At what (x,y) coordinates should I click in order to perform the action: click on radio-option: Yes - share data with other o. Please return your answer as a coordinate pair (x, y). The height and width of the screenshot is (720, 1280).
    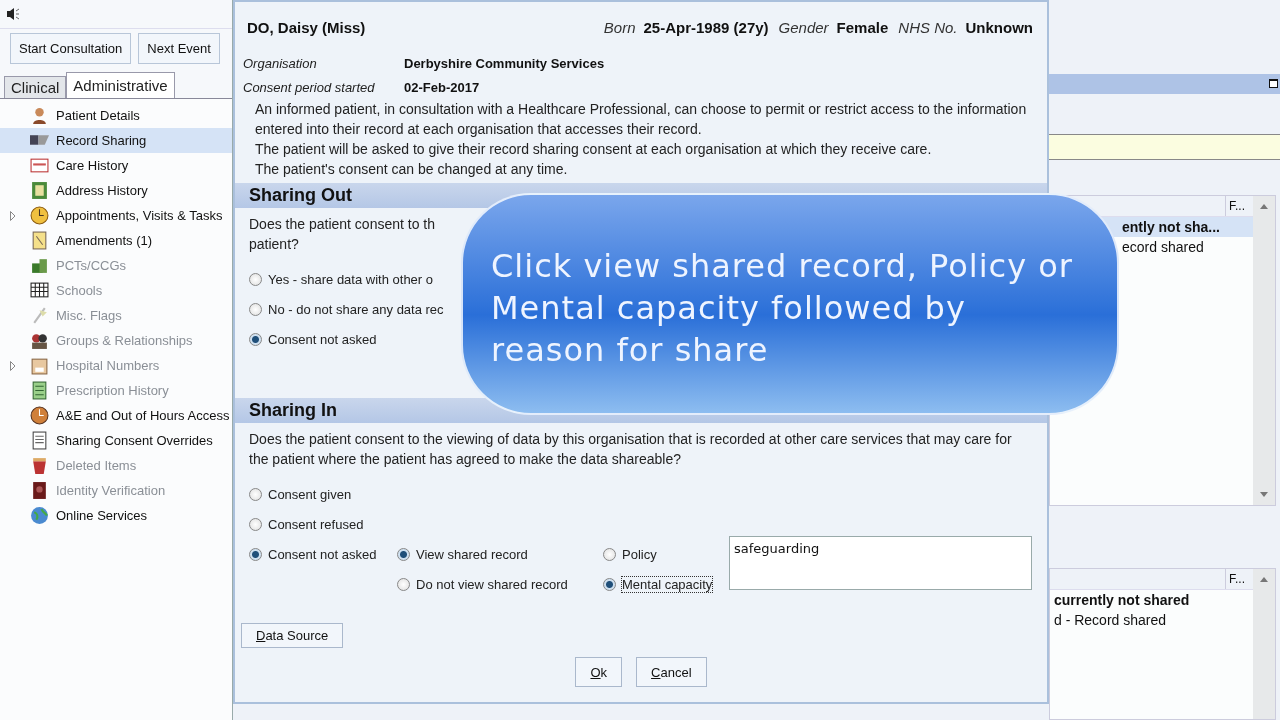
    Looking at the image, I should click on (349, 279).